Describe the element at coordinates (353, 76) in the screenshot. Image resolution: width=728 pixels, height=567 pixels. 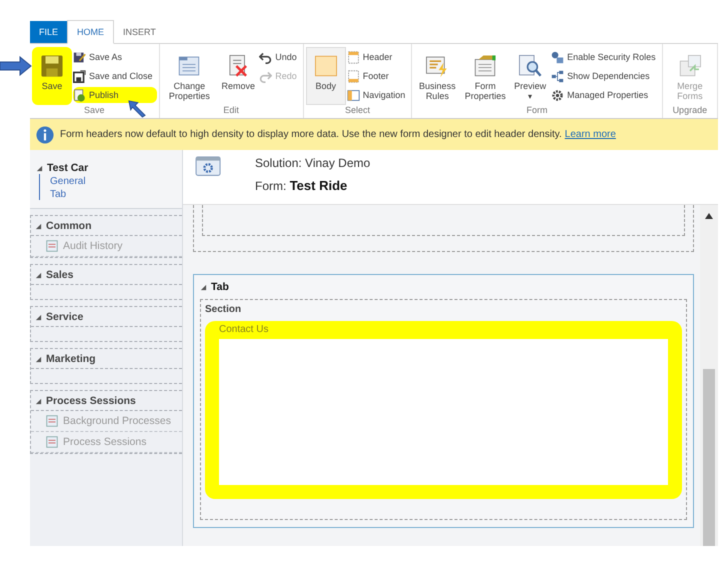
I see `footer-layout-icon` at that location.